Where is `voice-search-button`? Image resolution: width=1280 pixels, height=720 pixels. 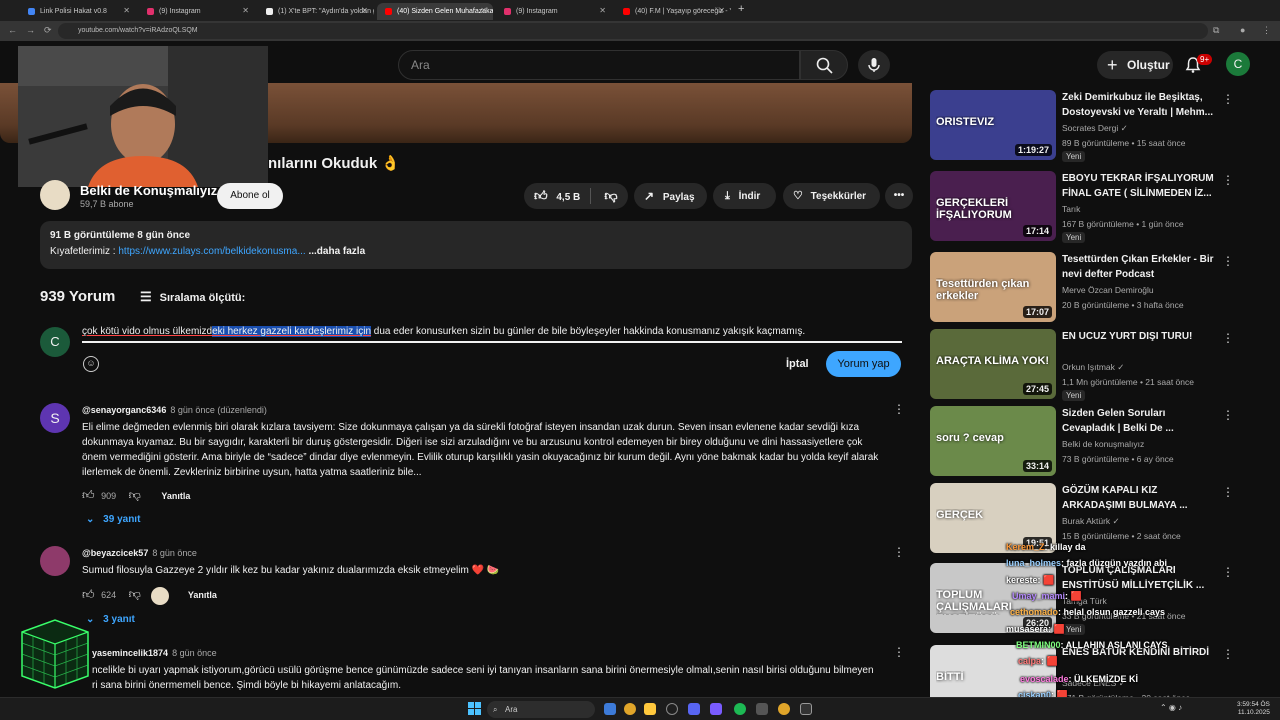
voice-search-button is located at coordinates (874, 65).